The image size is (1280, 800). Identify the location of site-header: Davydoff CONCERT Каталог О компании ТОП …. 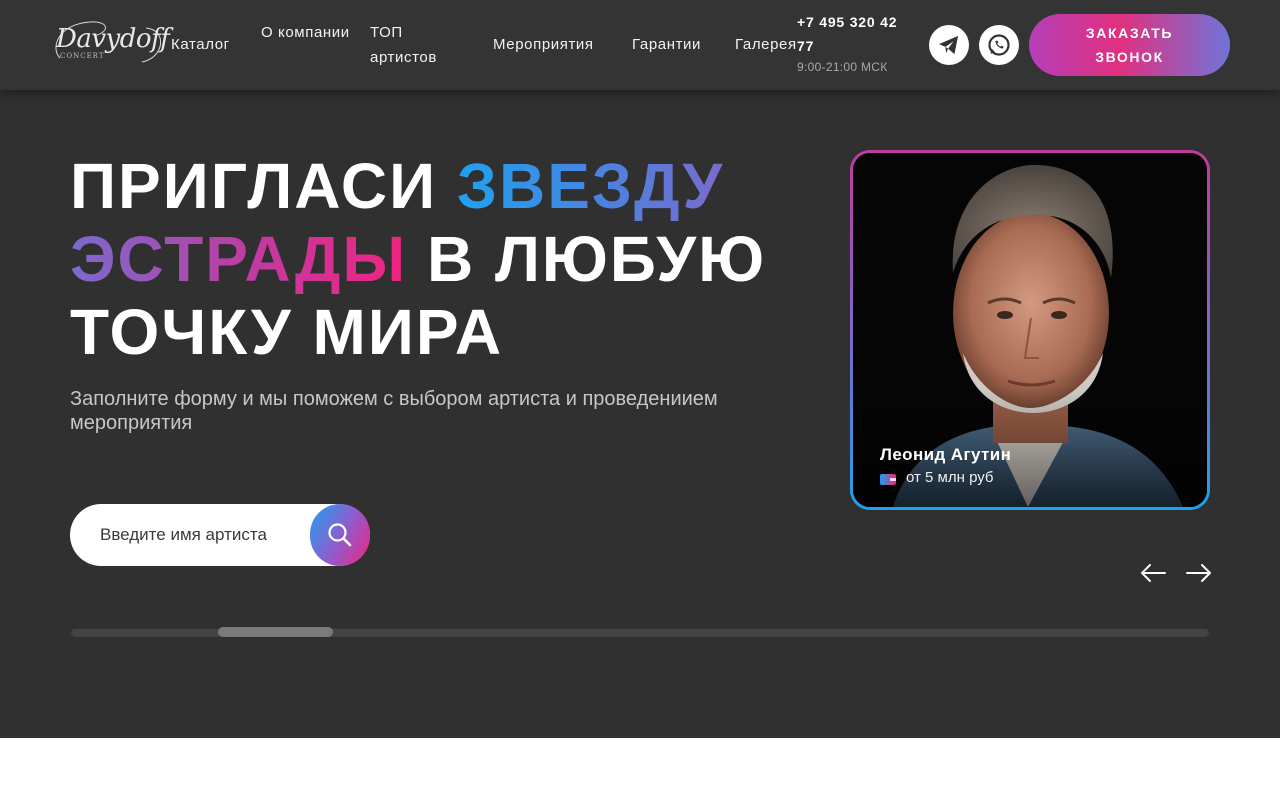
(640, 45).